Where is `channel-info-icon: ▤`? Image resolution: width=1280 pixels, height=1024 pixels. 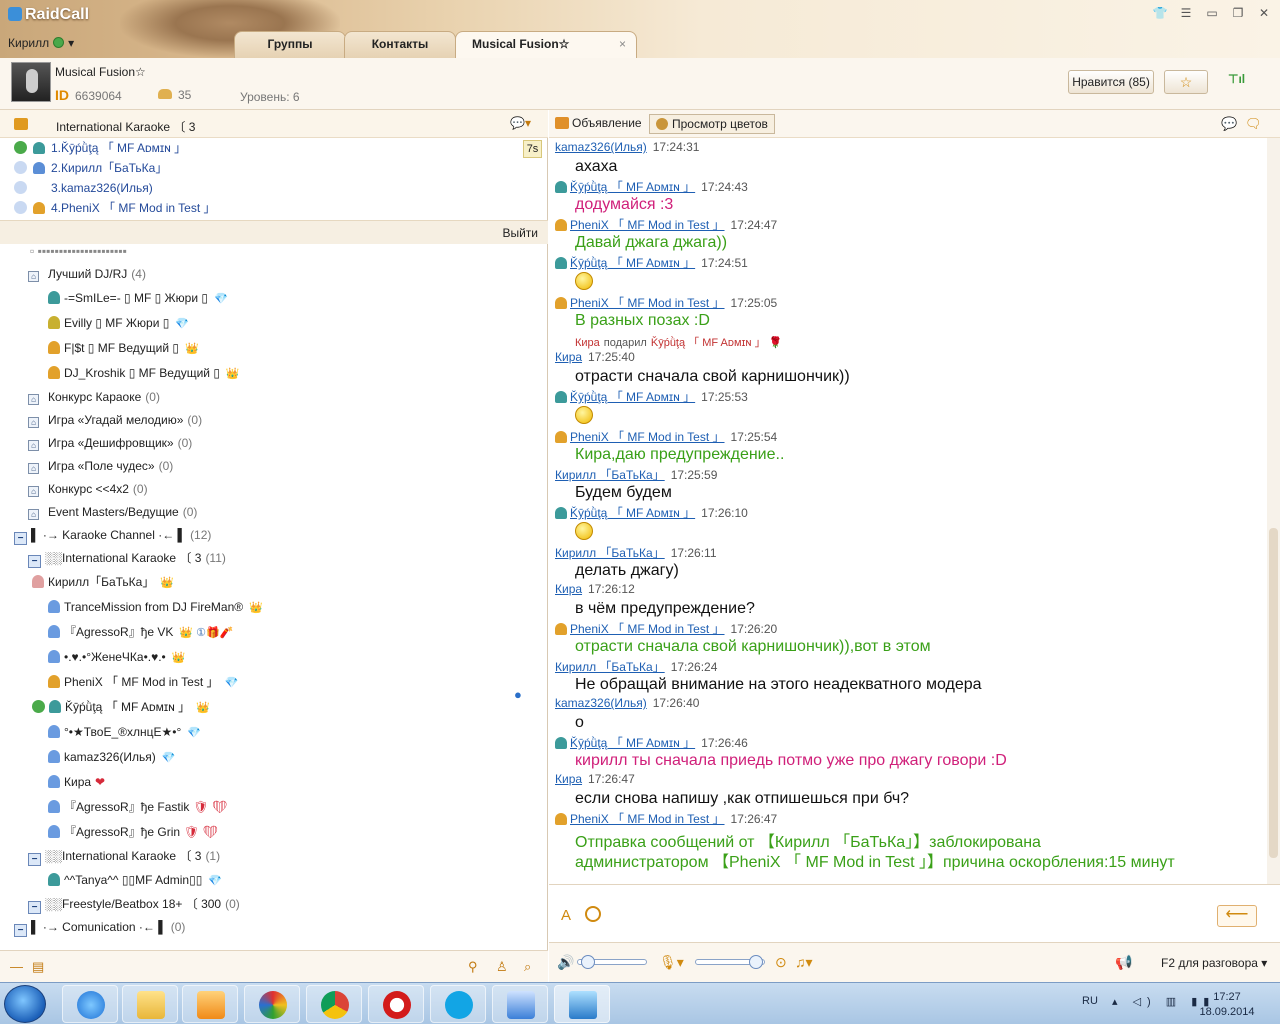 channel-info-icon: ▤ is located at coordinates (38, 967).